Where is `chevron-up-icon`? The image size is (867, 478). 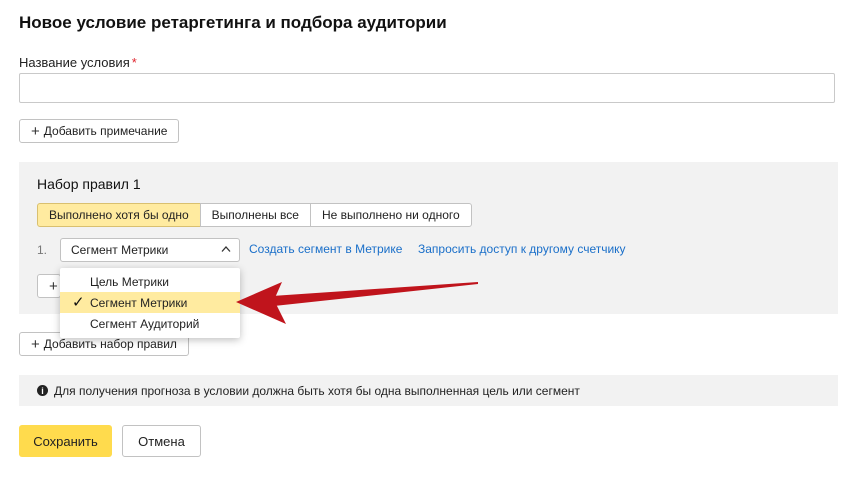
chevron-up-icon is located at coordinates (226, 249).